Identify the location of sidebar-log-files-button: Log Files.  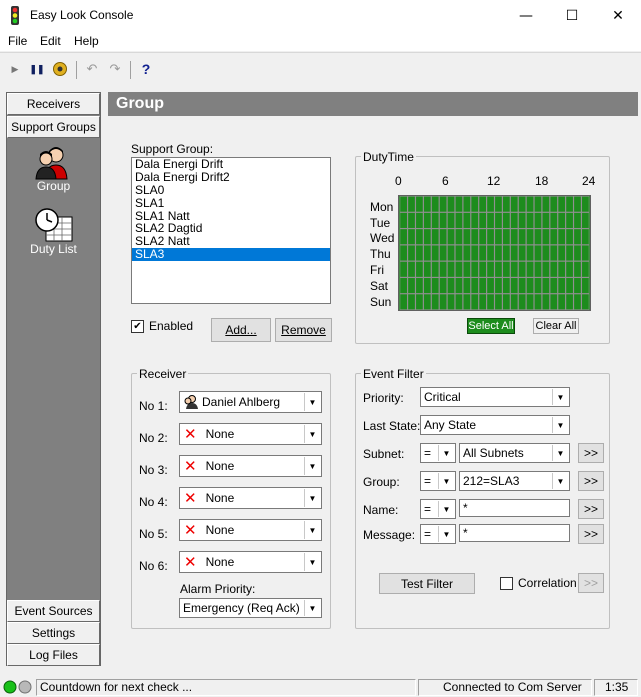
(53, 655).